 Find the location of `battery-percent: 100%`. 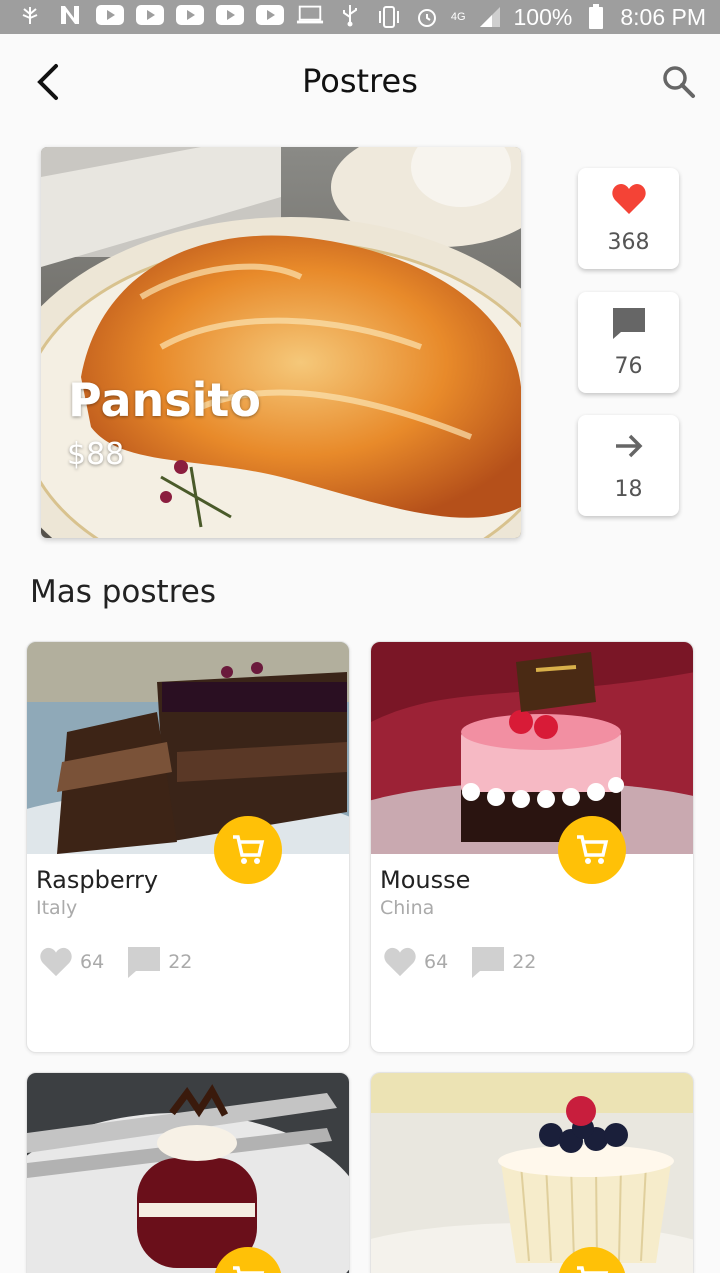

battery-percent: 100% is located at coordinates (543, 16).